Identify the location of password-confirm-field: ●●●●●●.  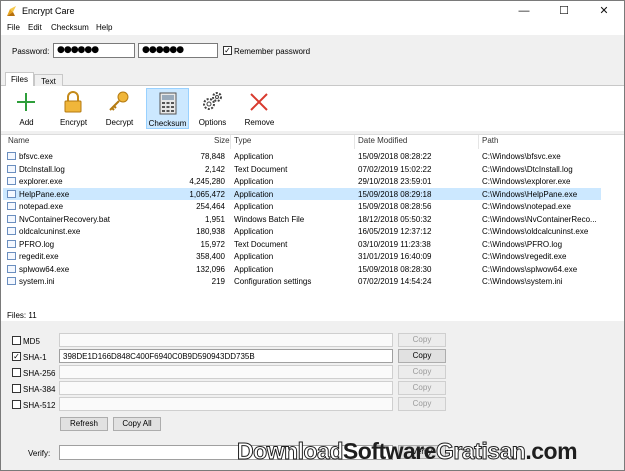
(178, 50).